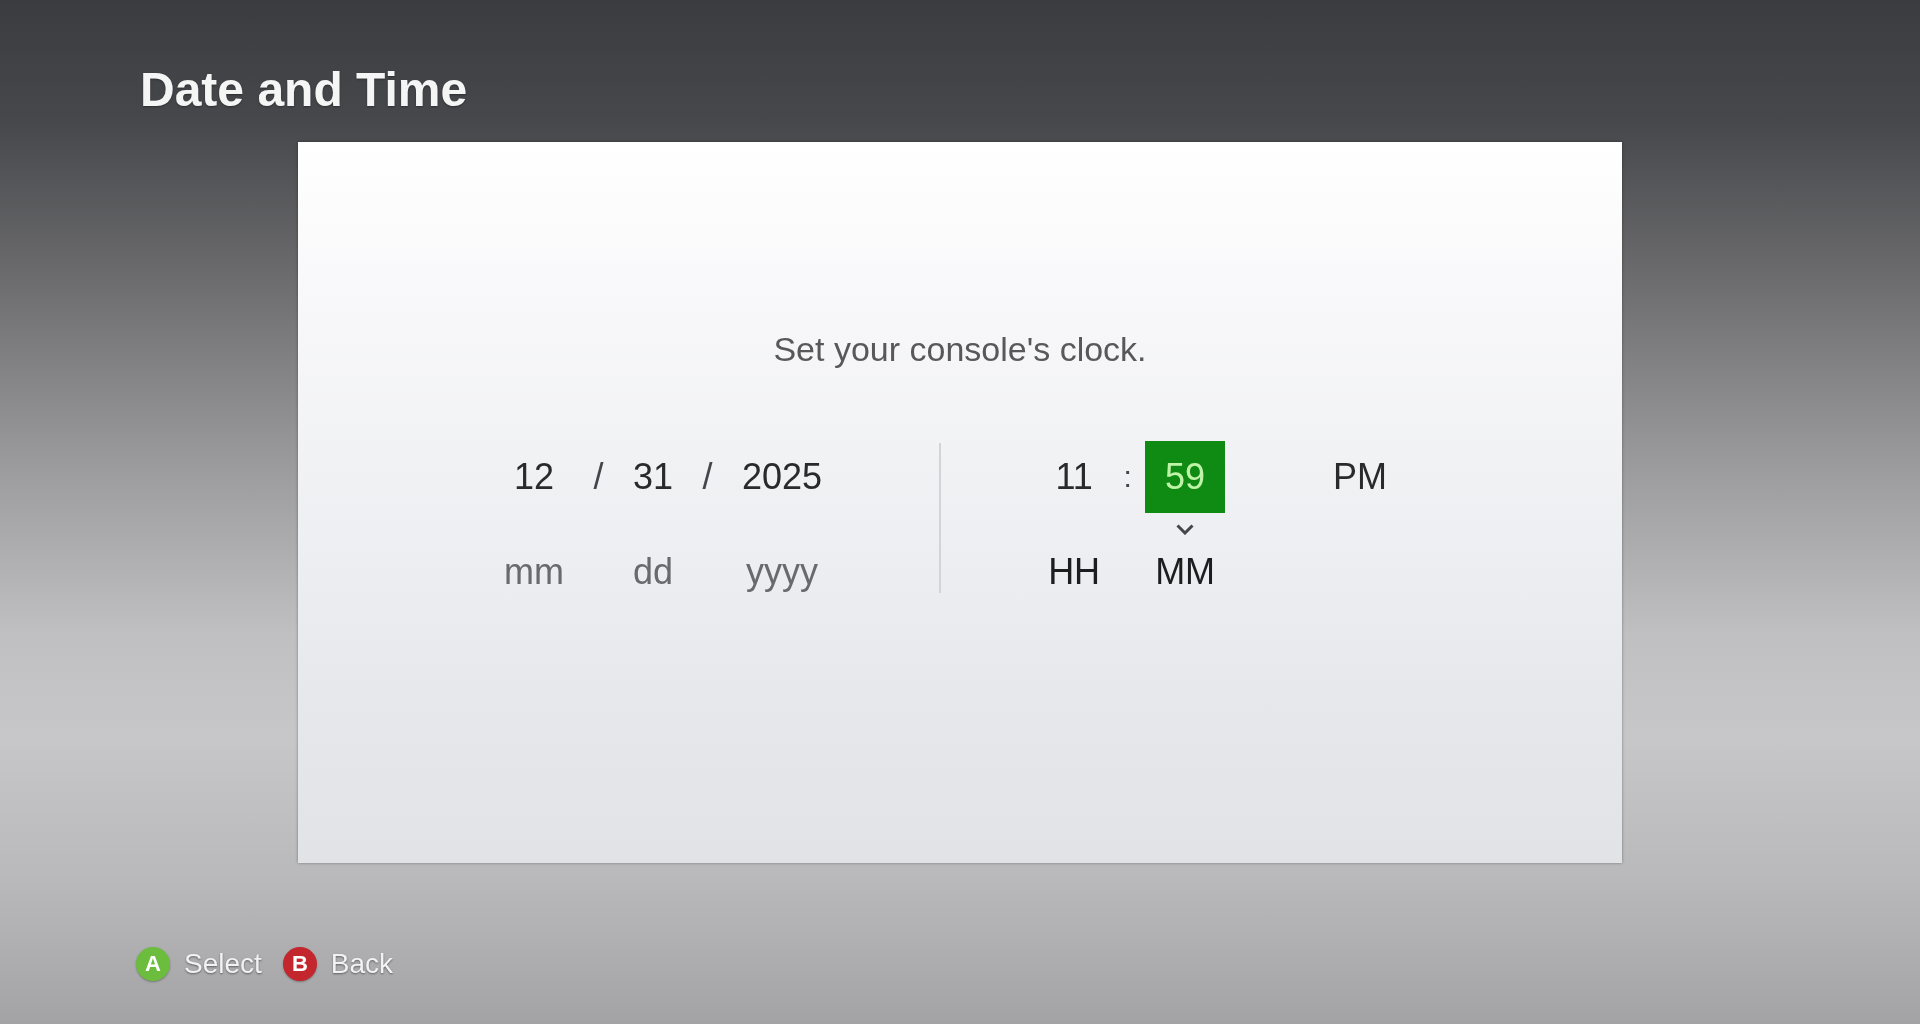 This screenshot has height=1024, width=1920. Describe the element at coordinates (534, 572) in the screenshot. I see `field-label: mm` at that location.